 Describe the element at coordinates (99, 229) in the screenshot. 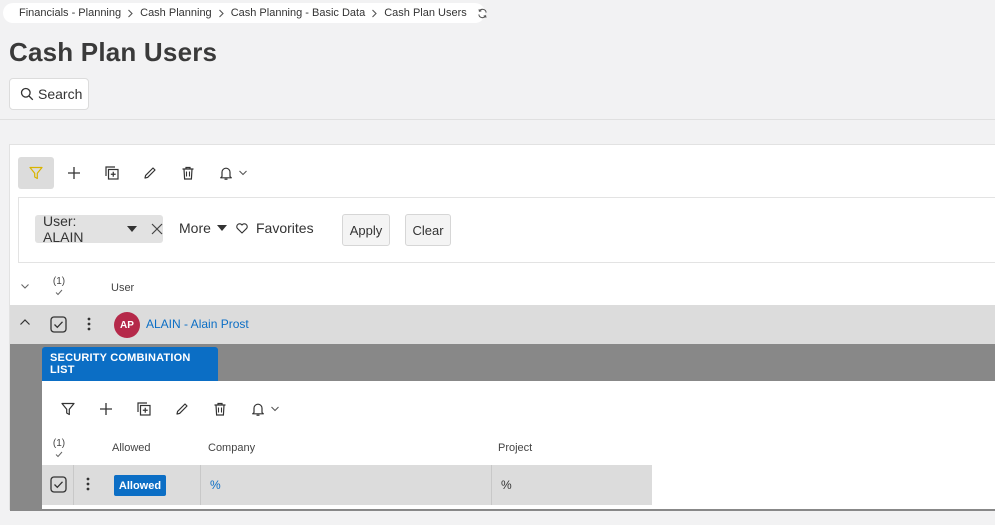

I see `filter-chip-user: User: ALAIN` at that location.